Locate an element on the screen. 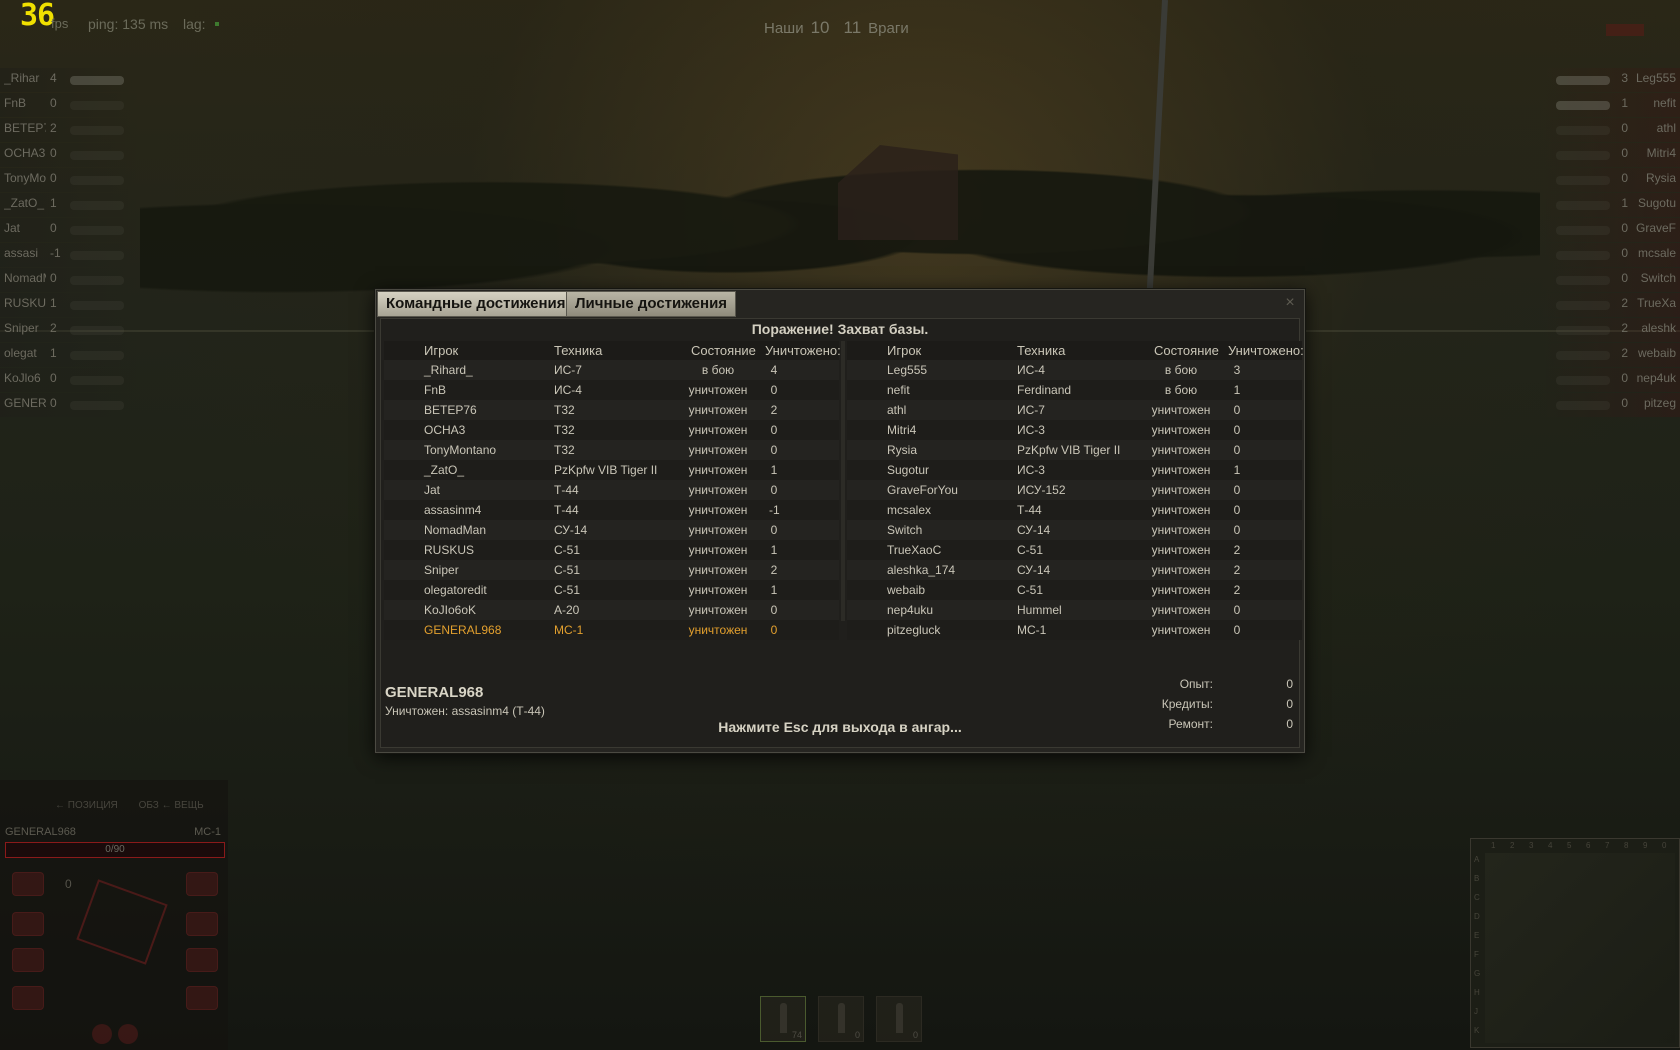 Image resolution: width=1680 pixels, height=1050 pixels. table-row: Jat Т-44 уничтожен 0 is located at coordinates (611, 490).